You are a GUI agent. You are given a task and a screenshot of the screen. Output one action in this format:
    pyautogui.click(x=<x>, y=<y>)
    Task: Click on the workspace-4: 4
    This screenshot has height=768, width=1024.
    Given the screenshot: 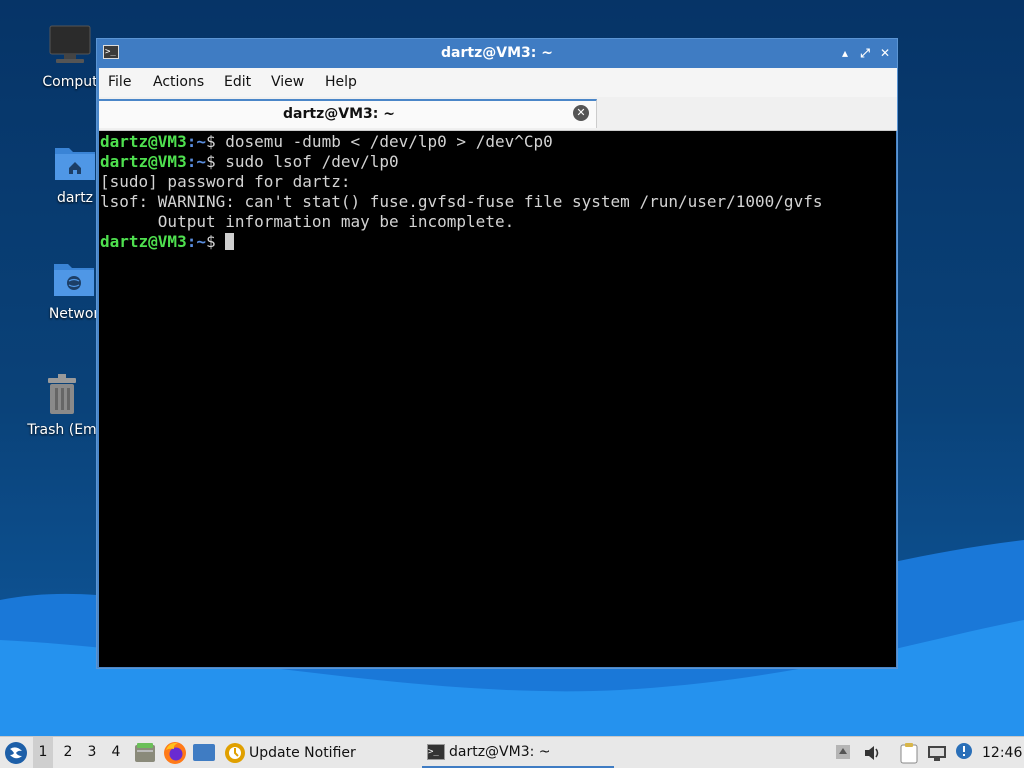 What is the action you would take?
    pyautogui.click(x=116, y=756)
    